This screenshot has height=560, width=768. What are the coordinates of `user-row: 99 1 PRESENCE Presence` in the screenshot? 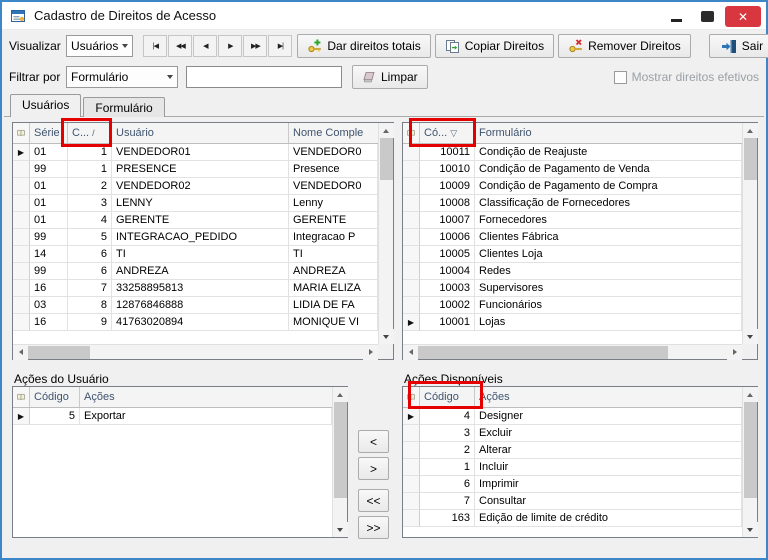 It's located at (195, 169).